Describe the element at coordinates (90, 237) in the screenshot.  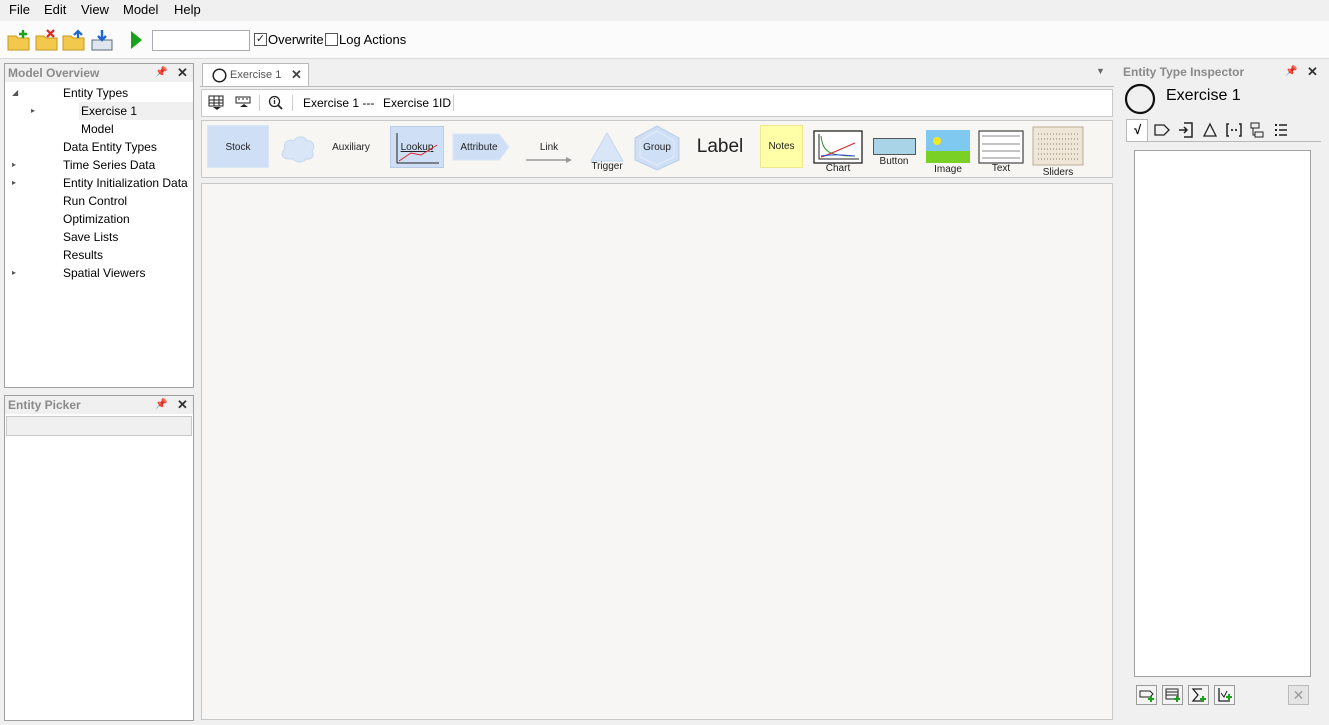
I see `tree-item-save-lists: Save Lists` at that location.